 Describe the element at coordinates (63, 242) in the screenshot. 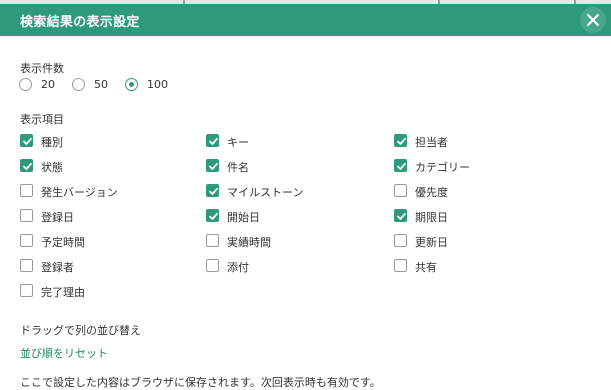

I see `display-item-label: 予定時間` at that location.